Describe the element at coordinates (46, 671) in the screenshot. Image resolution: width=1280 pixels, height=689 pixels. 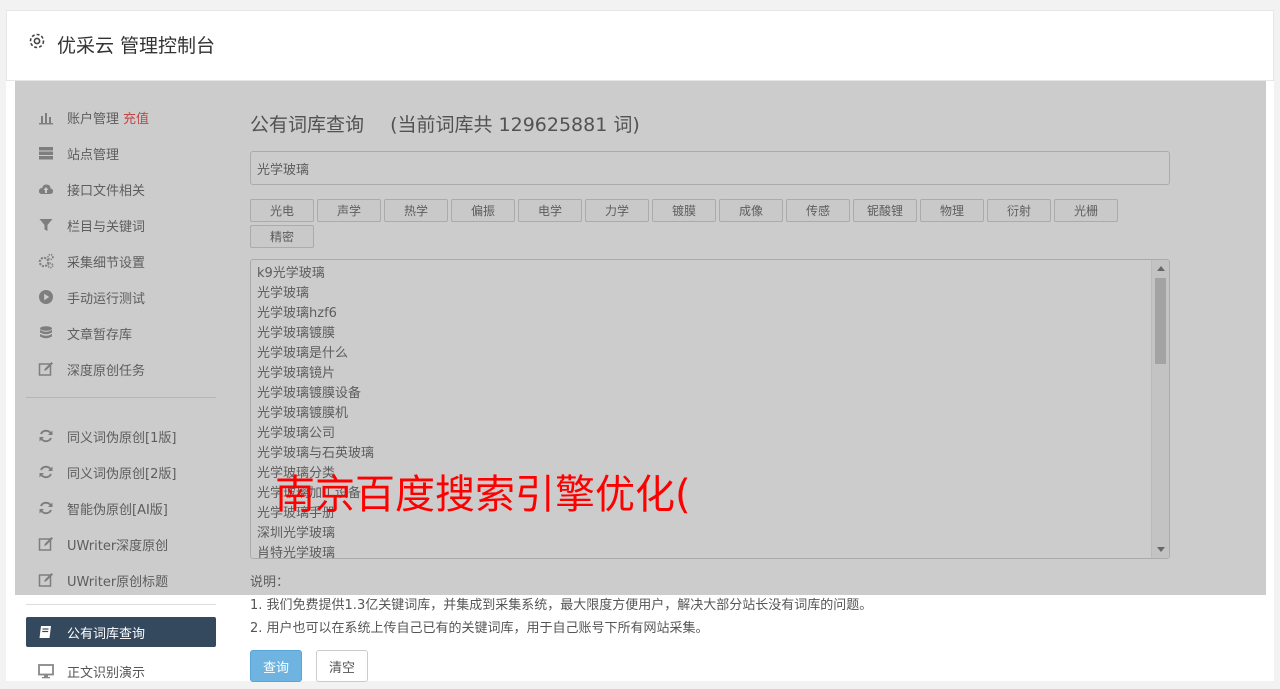
I see `monitor-icon` at that location.